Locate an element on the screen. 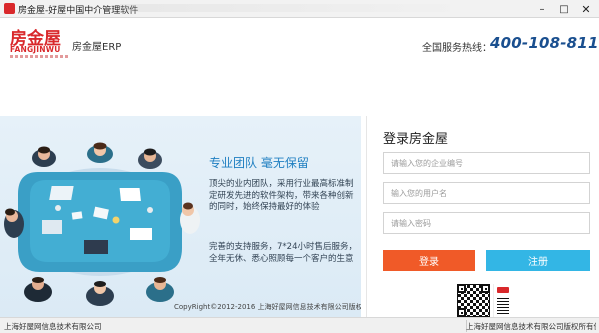  status-company: 上海好屋网信息技术有限公司 is located at coordinates (53, 326).